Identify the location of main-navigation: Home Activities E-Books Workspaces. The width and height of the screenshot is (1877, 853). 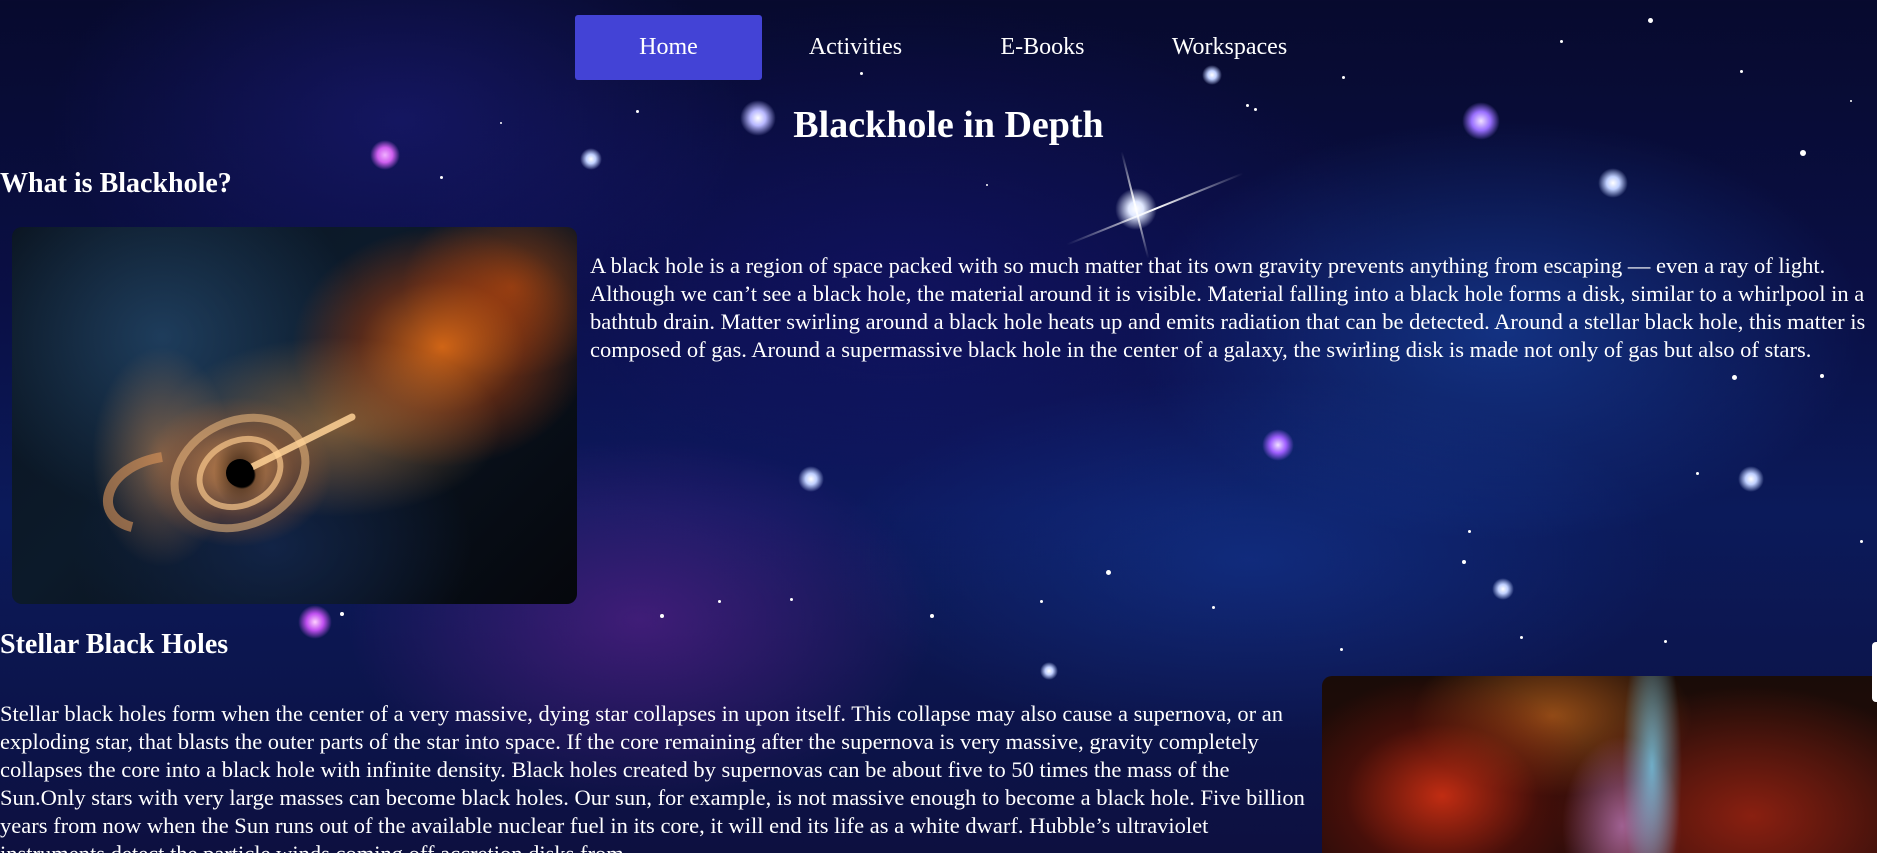
(949, 47).